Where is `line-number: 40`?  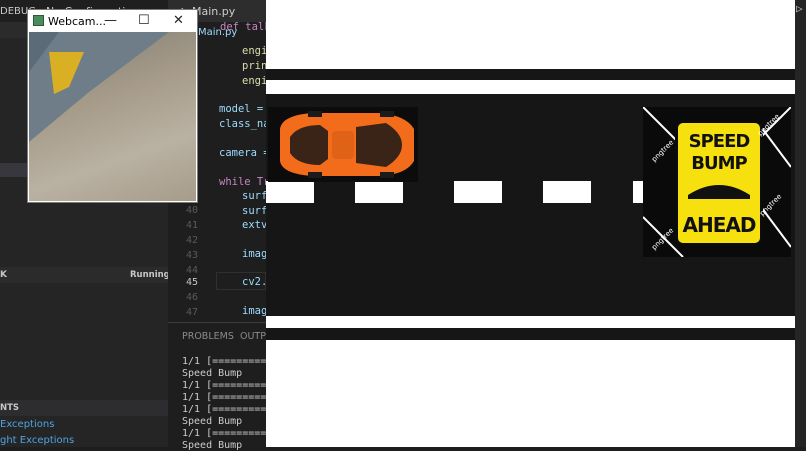 line-number: 40 is located at coordinates (191, 210).